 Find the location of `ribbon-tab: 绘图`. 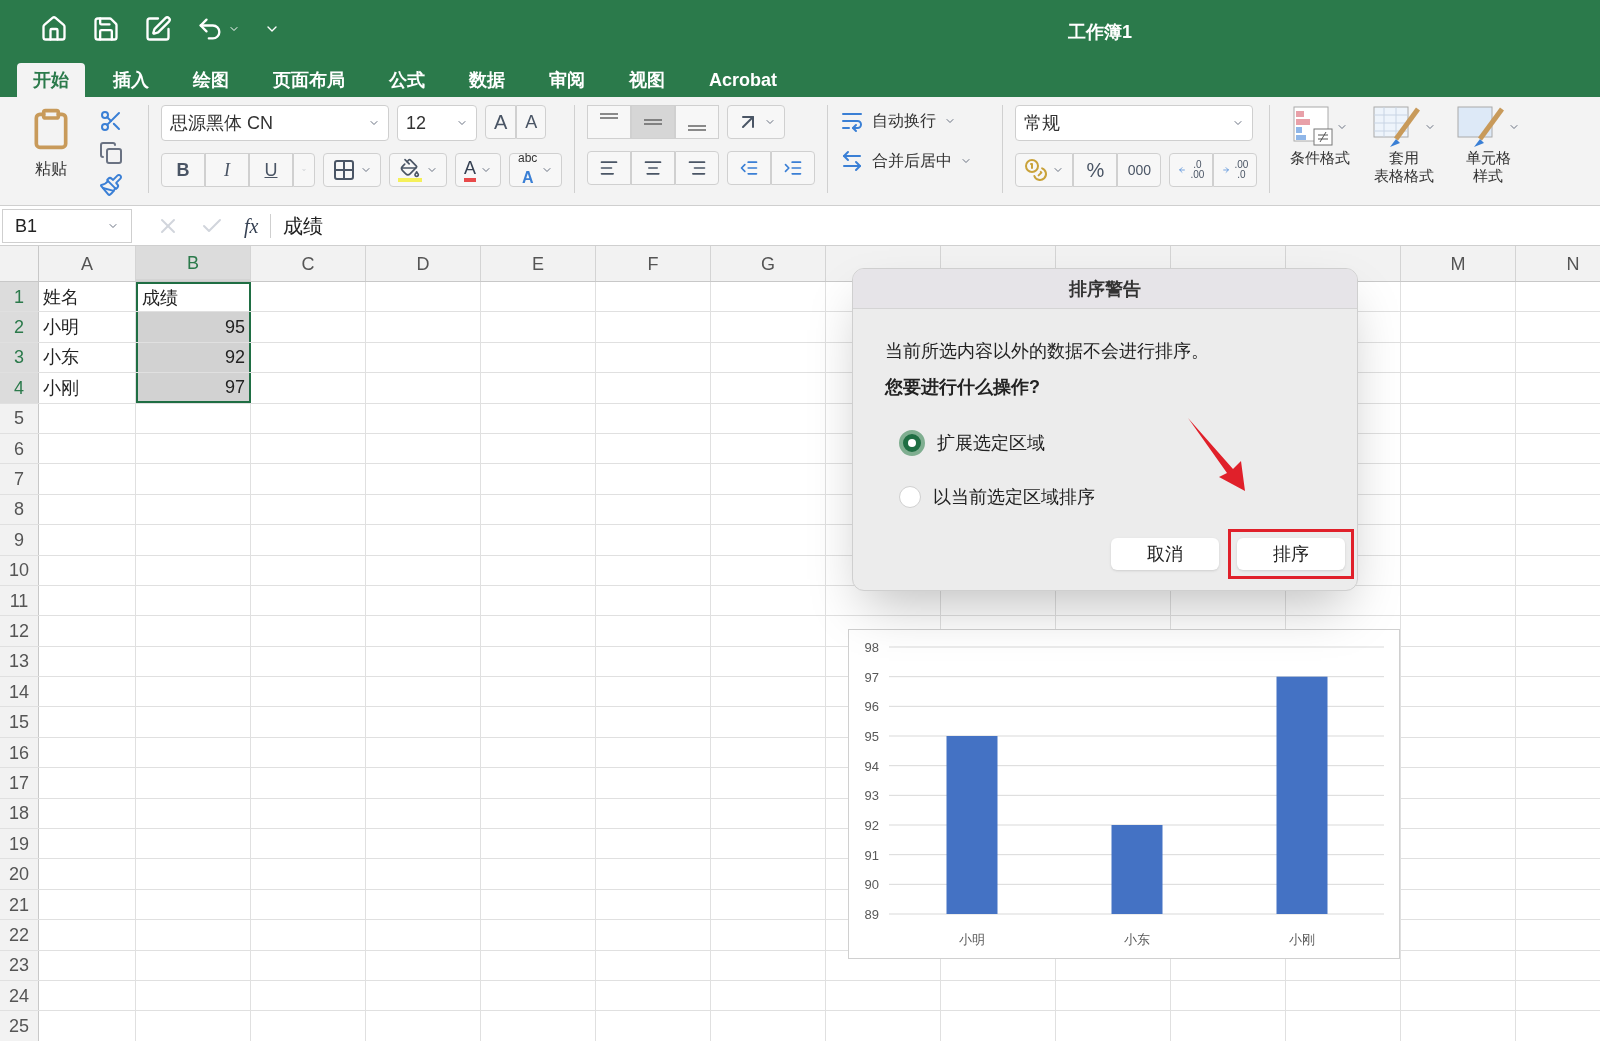

ribbon-tab: 绘图 is located at coordinates (211, 80).